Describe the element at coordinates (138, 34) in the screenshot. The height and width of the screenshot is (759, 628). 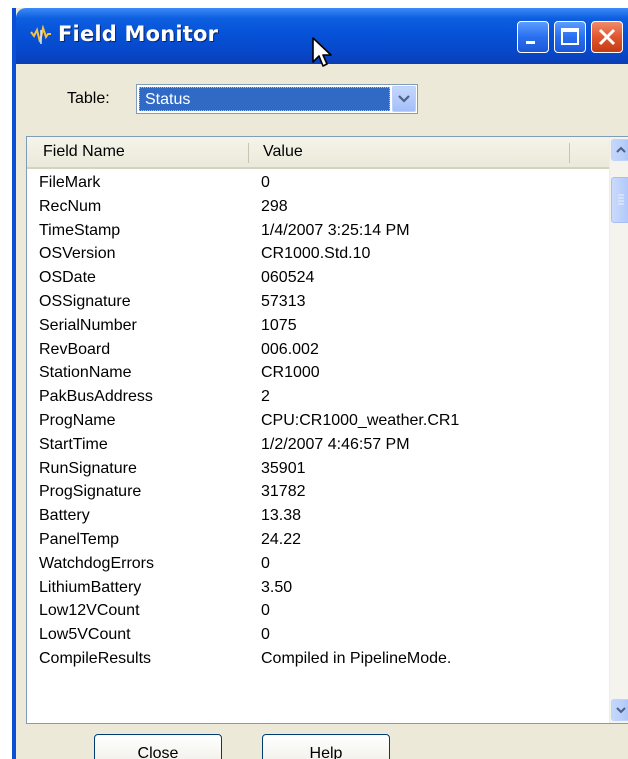
I see `window-title: Field Monitor` at that location.